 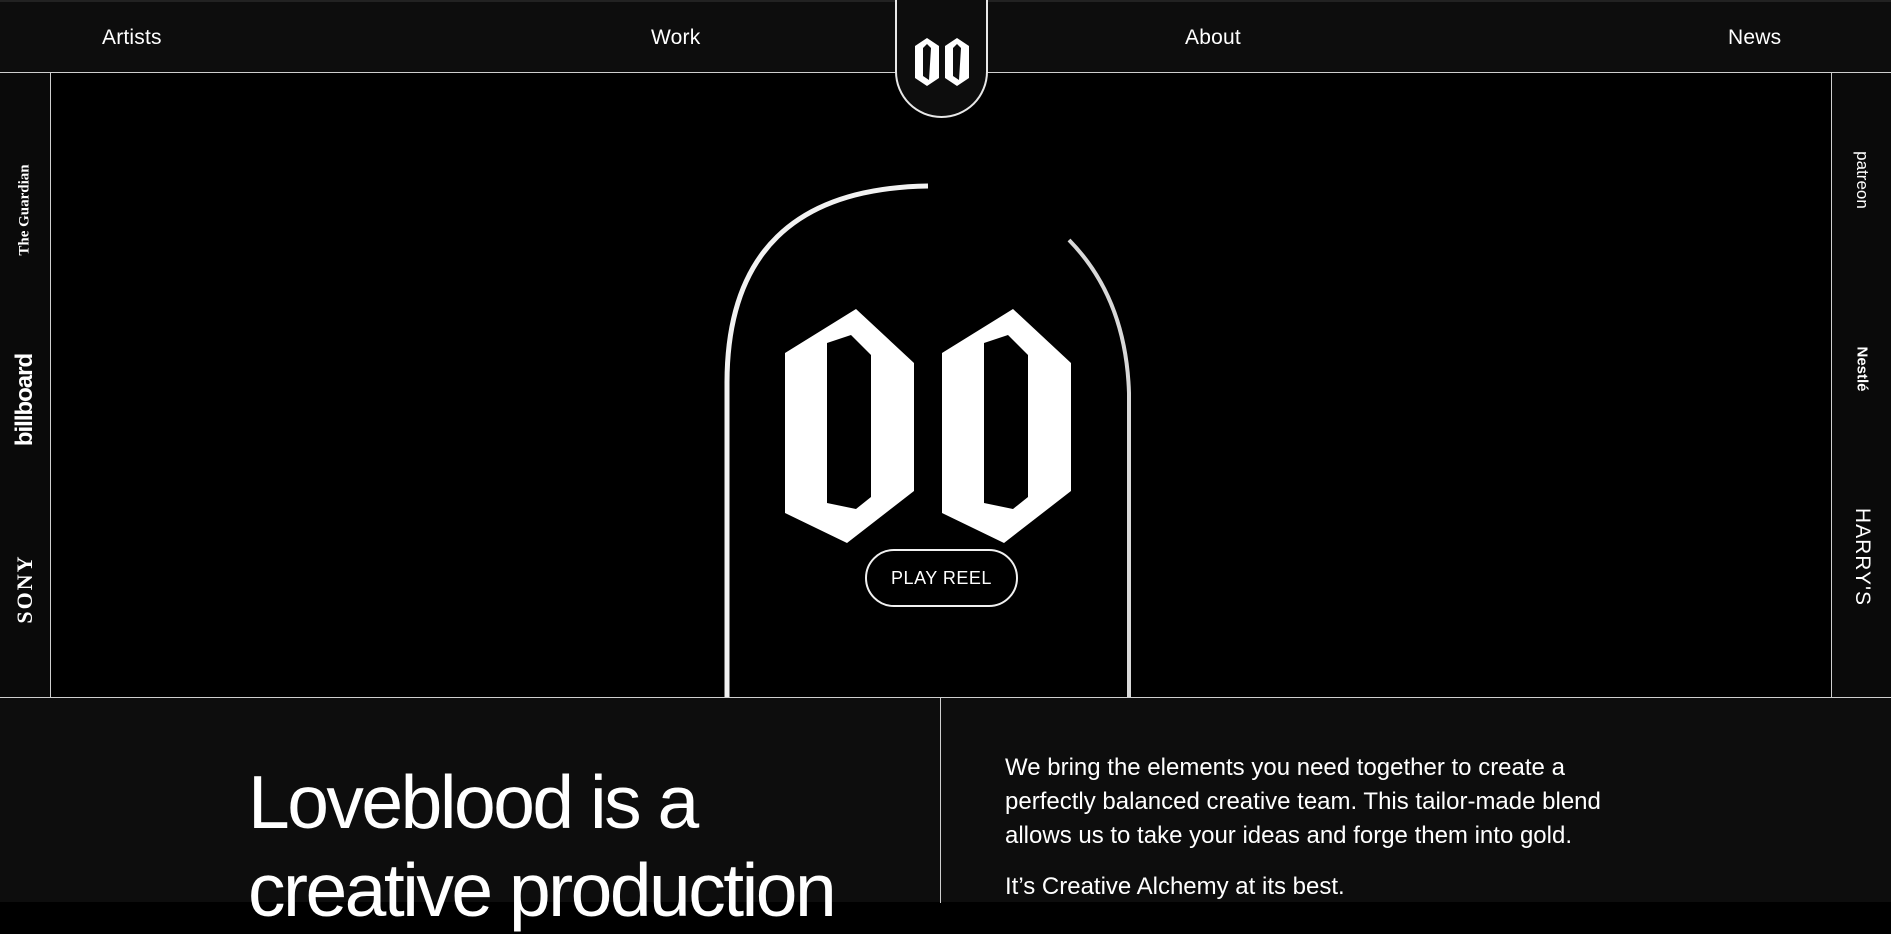 What do you see at coordinates (1006, 426) in the screenshot?
I see `hero-zero-right-icon` at bounding box center [1006, 426].